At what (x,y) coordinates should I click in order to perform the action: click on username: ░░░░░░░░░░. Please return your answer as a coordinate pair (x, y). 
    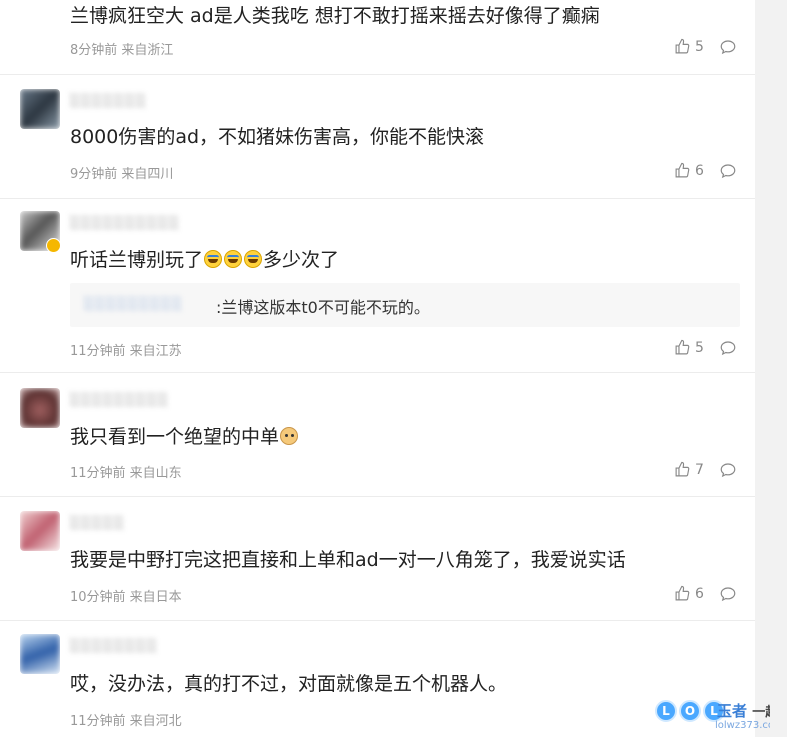
    Looking at the image, I should click on (125, 223).